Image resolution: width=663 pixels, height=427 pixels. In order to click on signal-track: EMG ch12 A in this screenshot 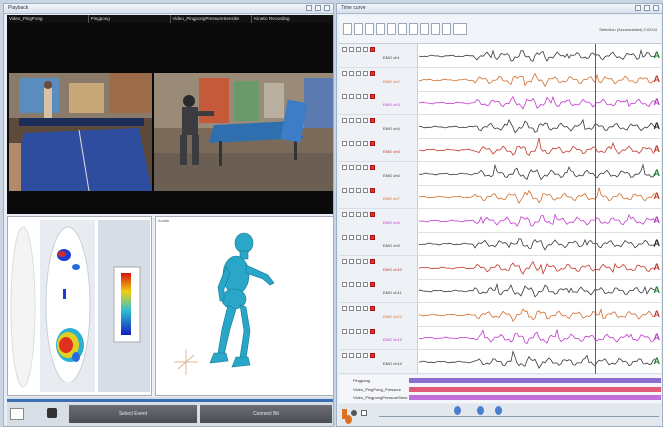, I will do `click(500, 314)`.